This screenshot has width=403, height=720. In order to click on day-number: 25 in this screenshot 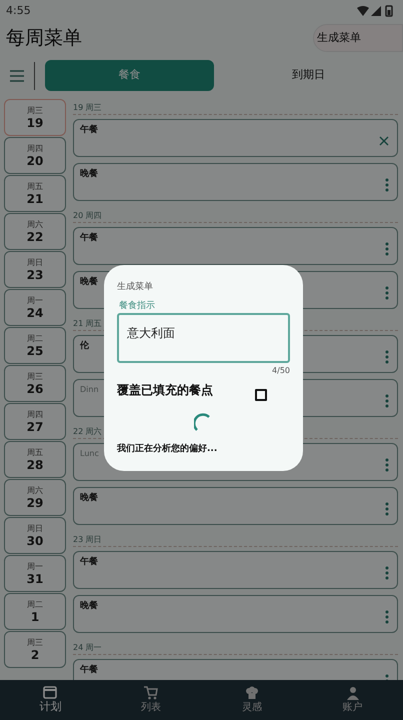, I will do `click(35, 351)`.